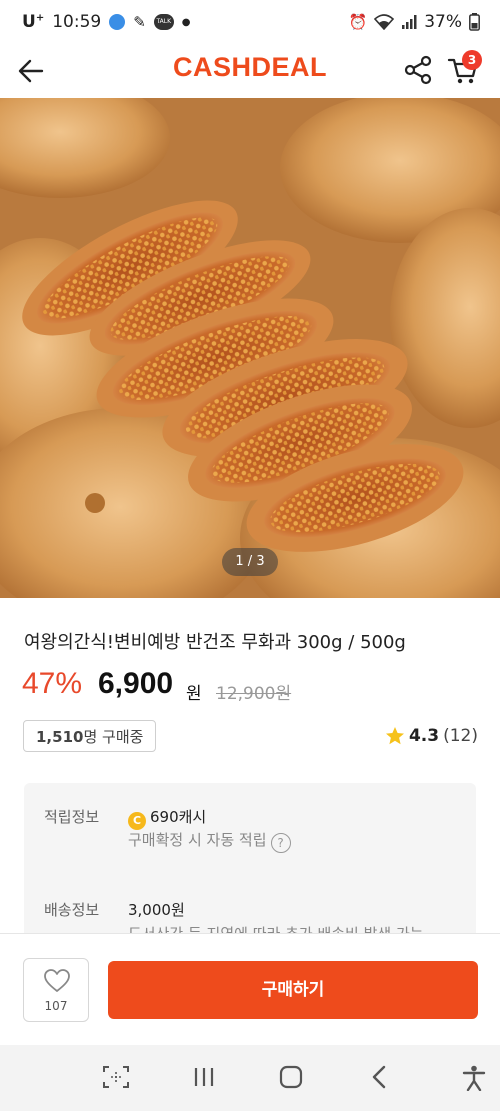  I want to click on points-note: 구매확정 시 자동 적립, so click(197, 840).